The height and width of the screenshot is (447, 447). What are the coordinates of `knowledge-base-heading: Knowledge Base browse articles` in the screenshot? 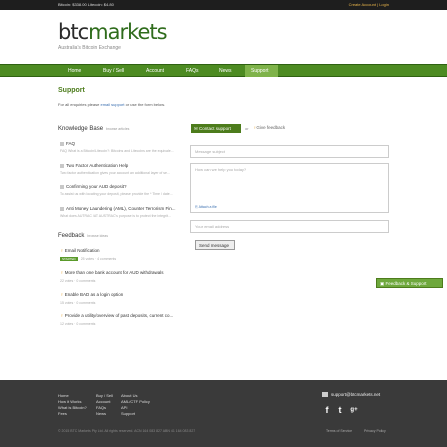 It's located at (94, 129).